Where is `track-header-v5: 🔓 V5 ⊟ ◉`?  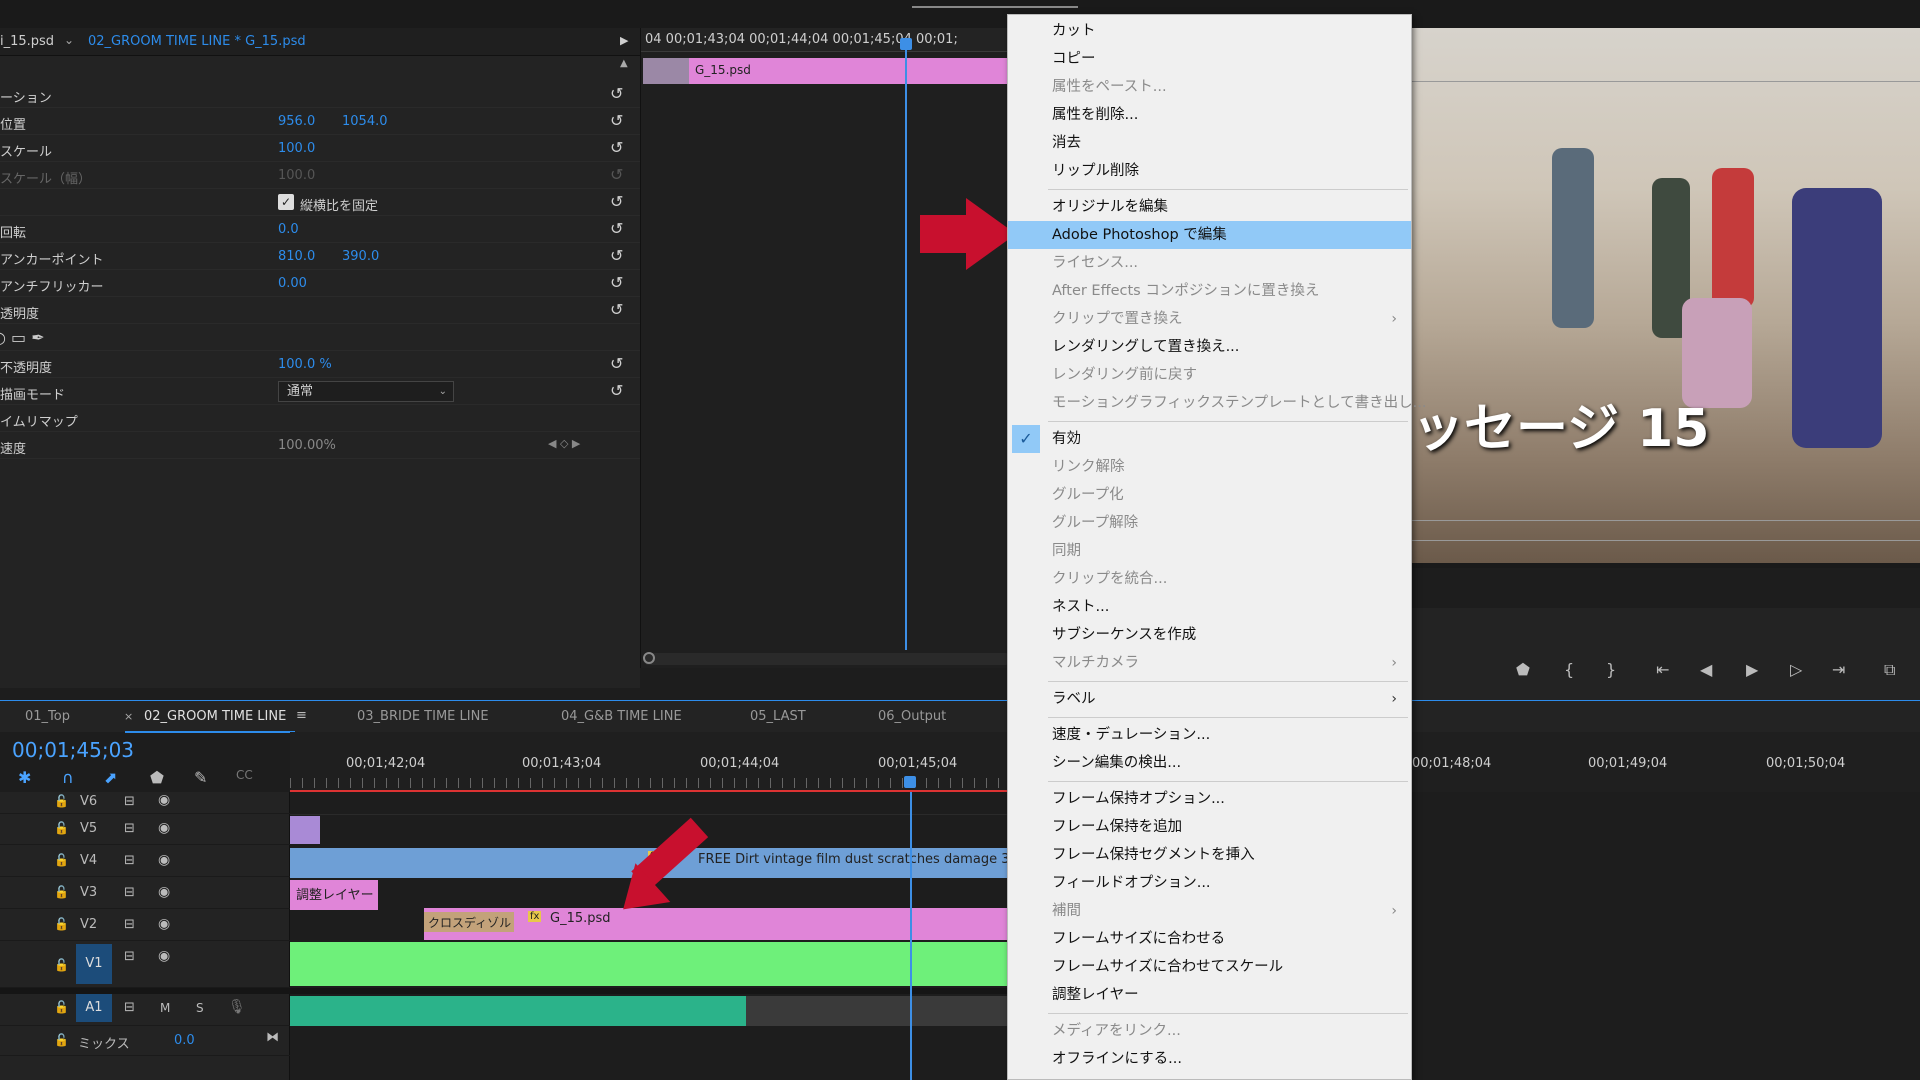 track-header-v5: 🔓 V5 ⊟ ◉ is located at coordinates (145, 829).